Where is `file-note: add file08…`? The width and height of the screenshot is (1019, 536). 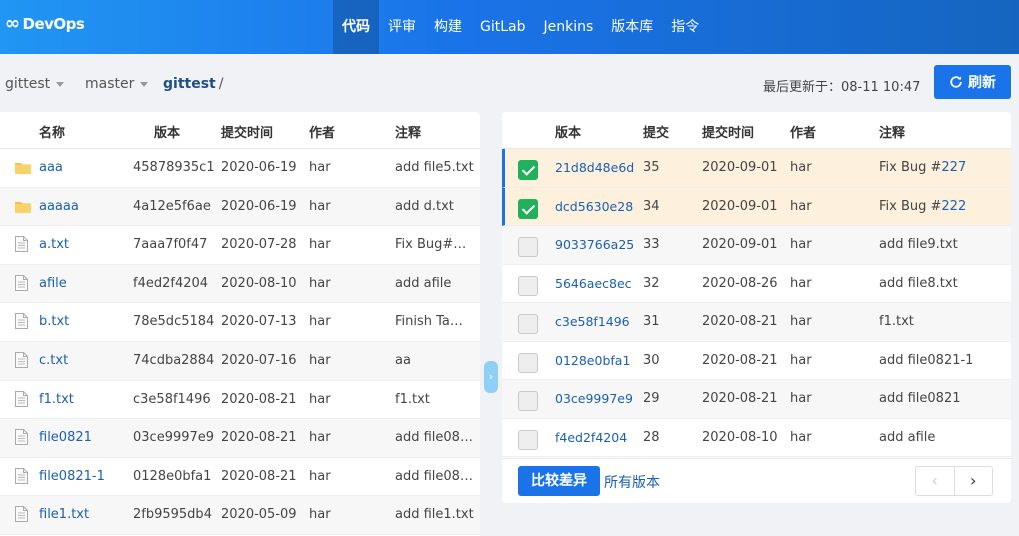
file-note: add file08… is located at coordinates (434, 476).